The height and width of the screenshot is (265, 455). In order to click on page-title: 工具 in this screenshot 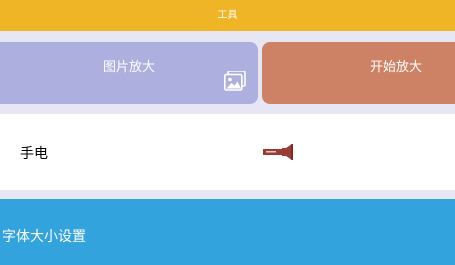, I will do `click(227, 15)`.